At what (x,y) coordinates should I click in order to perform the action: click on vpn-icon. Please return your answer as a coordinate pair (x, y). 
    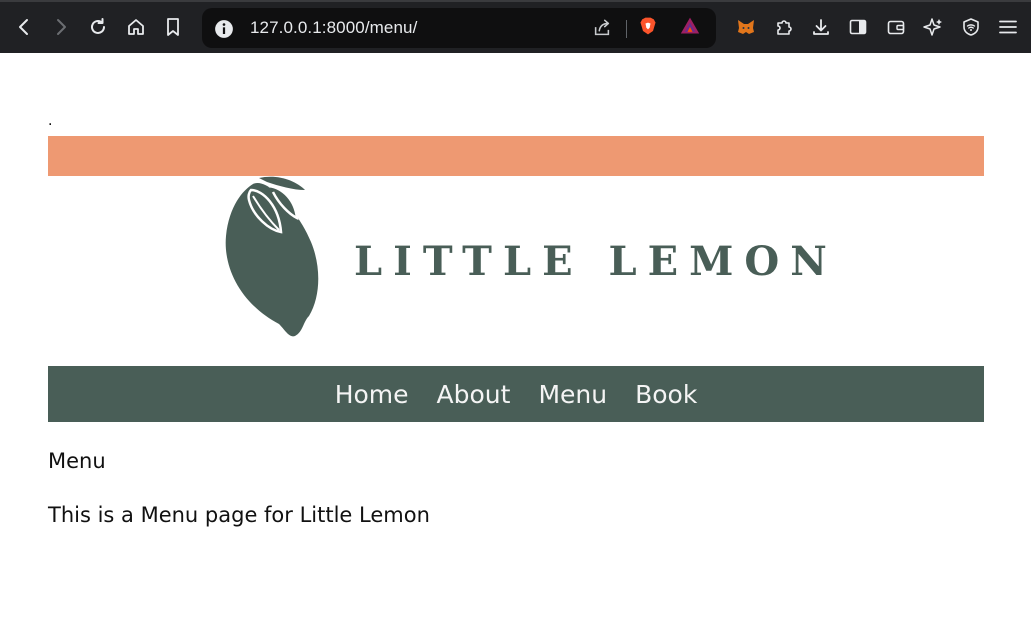
    Looking at the image, I should click on (971, 27).